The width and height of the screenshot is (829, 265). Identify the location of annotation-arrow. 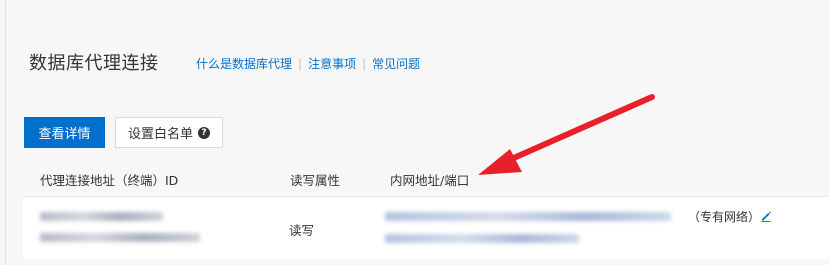
(566, 134).